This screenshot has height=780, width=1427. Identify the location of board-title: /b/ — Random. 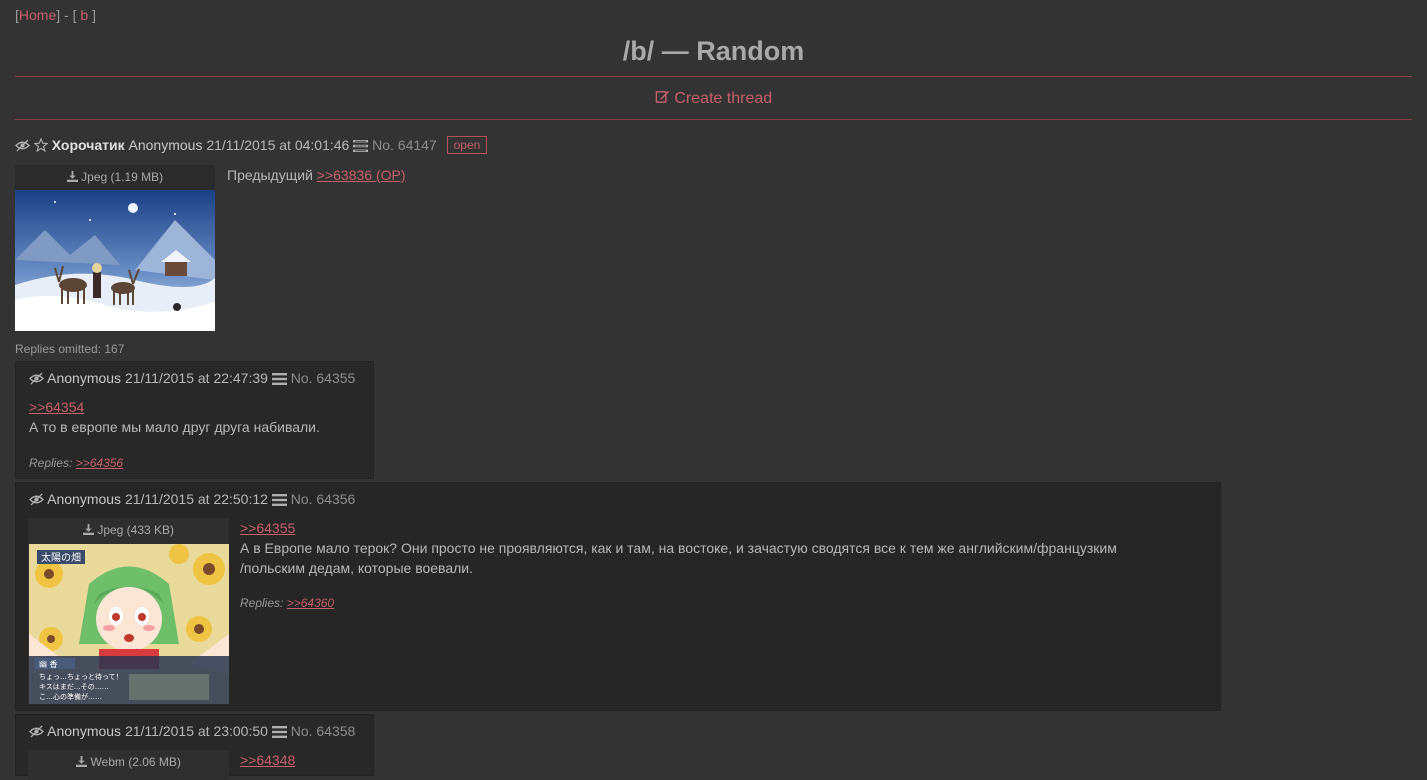
(713, 51).